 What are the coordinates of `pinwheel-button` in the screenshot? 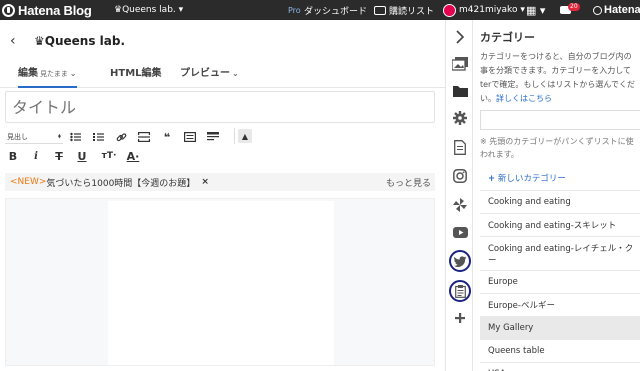 It's located at (460, 205).